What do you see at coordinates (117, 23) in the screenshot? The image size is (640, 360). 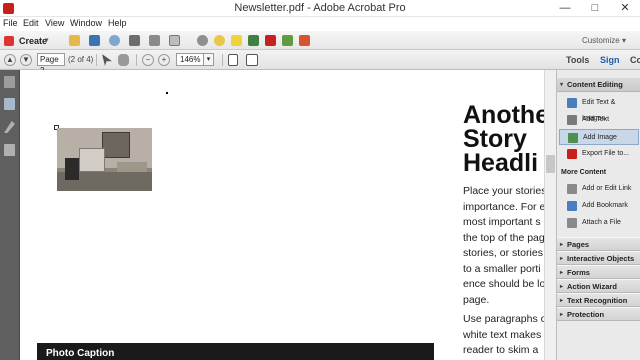 I see `menu-help: Help` at bounding box center [117, 23].